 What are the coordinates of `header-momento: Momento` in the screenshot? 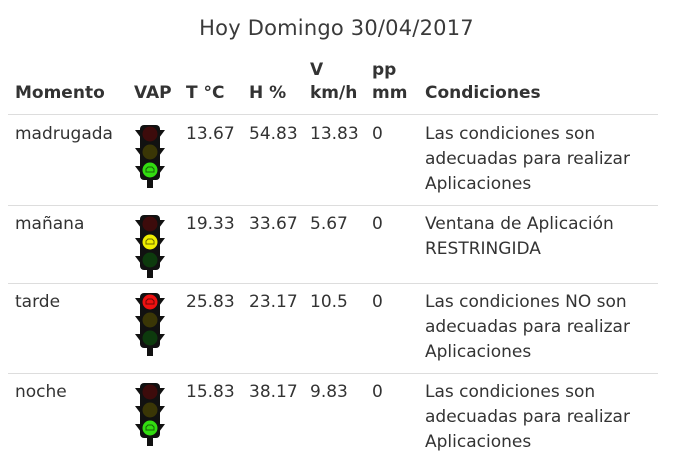 It's located at (60, 81).